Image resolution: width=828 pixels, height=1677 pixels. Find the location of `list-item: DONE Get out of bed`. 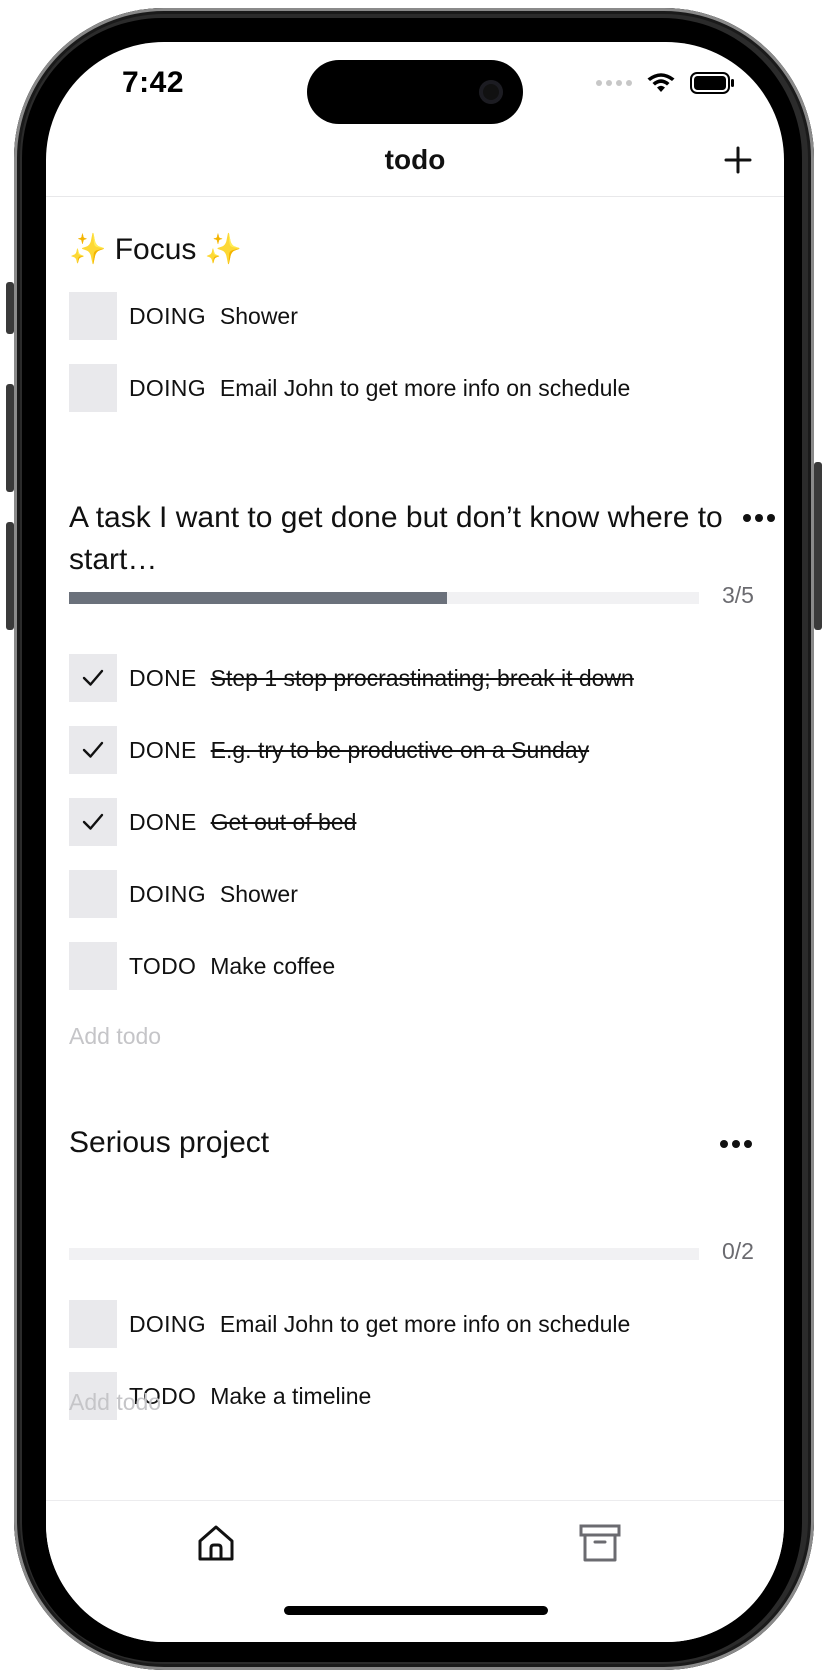

list-item: DONE Get out of bed is located at coordinates (212, 822).